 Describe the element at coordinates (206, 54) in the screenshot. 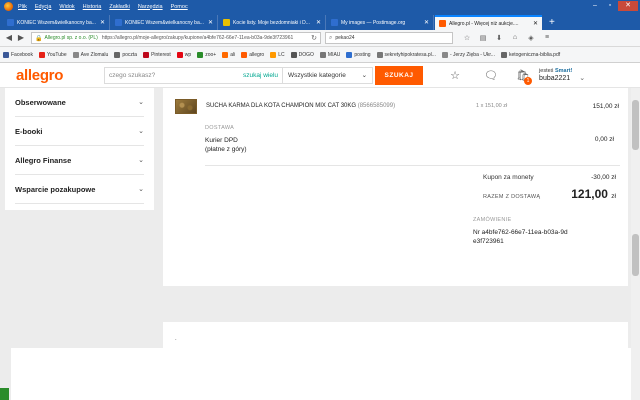

I see `bookmark-item: zoo+` at that location.